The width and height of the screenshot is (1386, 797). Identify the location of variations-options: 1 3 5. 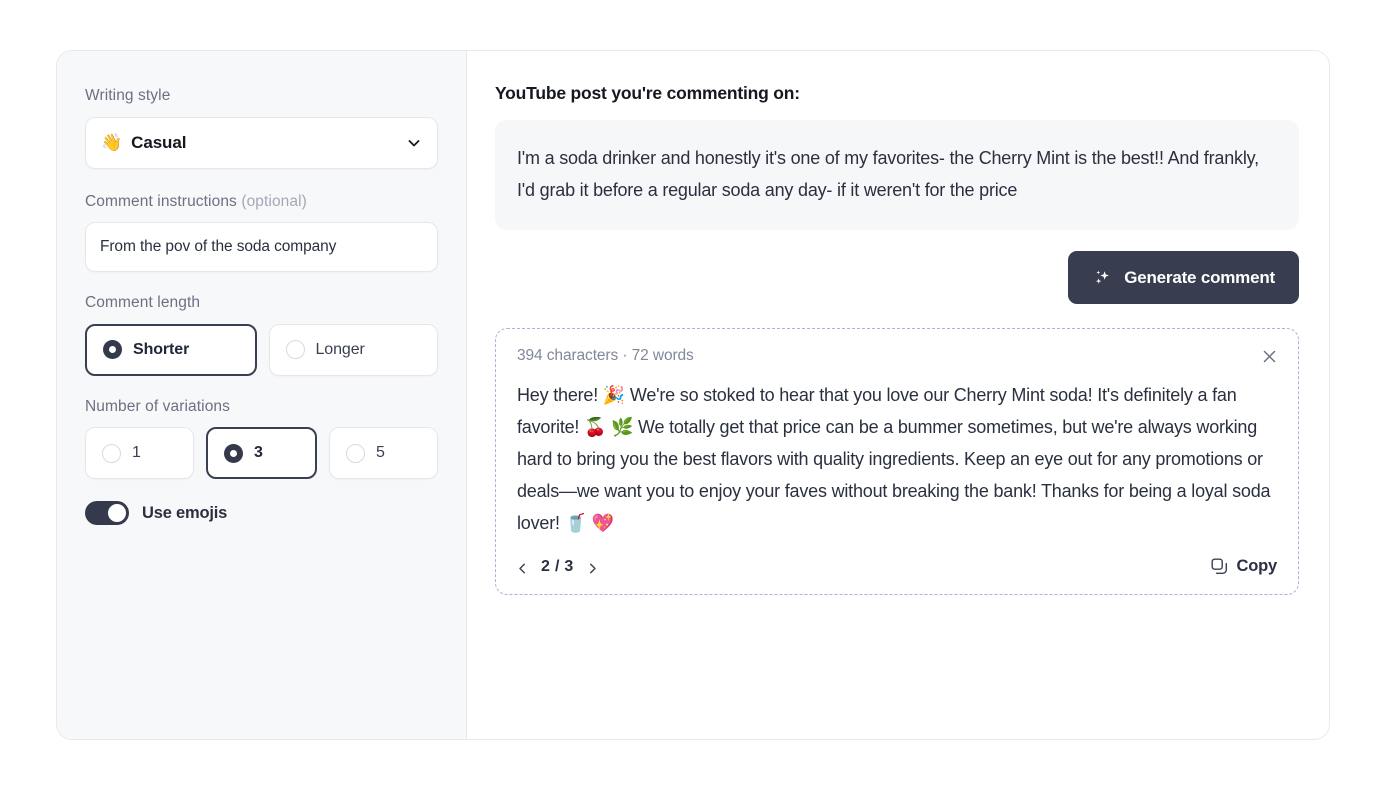
(261, 453).